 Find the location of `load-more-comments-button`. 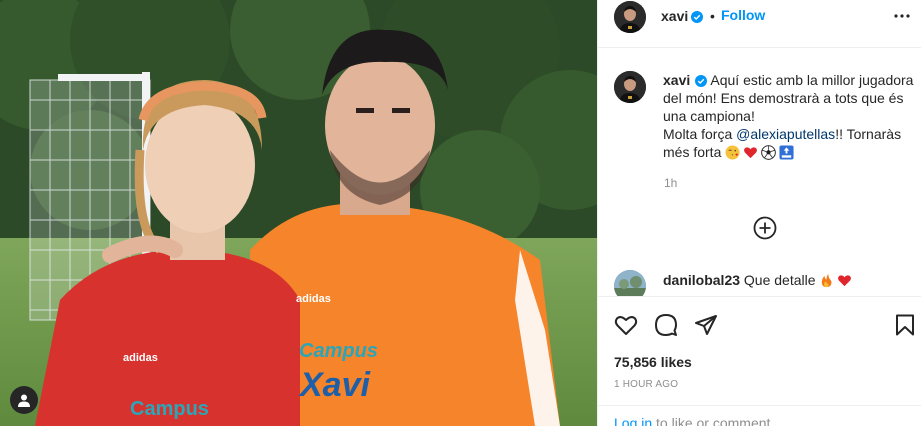

load-more-comments-button is located at coordinates (765, 228).